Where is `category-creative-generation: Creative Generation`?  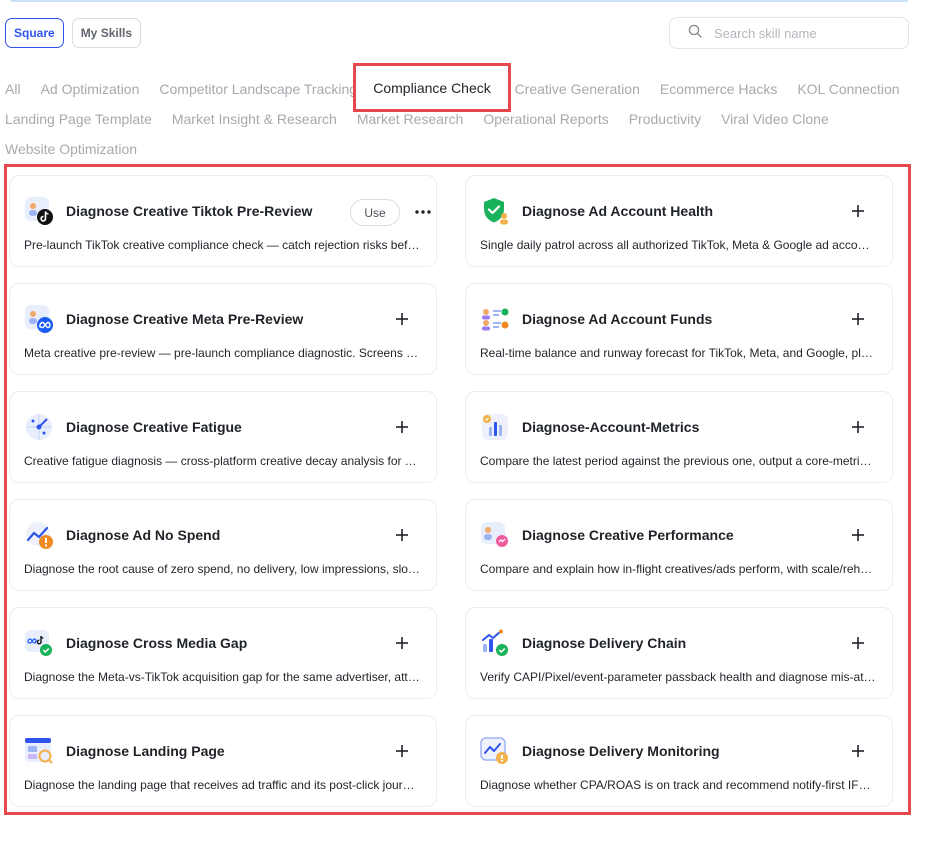
category-creative-generation: Creative Generation is located at coordinates (577, 89).